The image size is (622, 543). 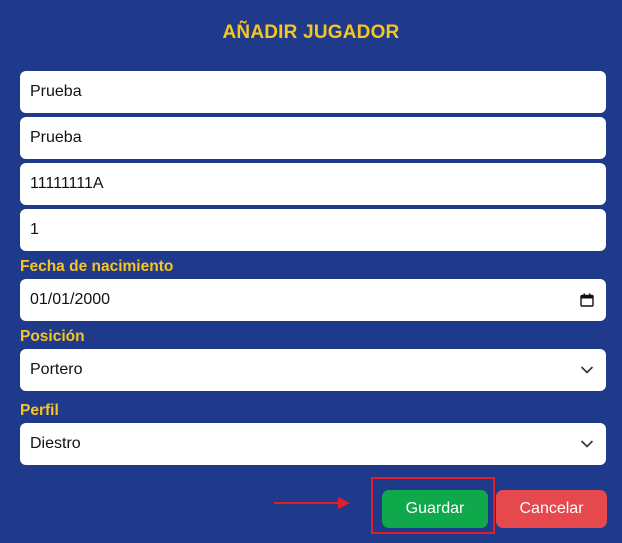 What do you see at coordinates (313, 370) in the screenshot?
I see `position-select: Portero` at bounding box center [313, 370].